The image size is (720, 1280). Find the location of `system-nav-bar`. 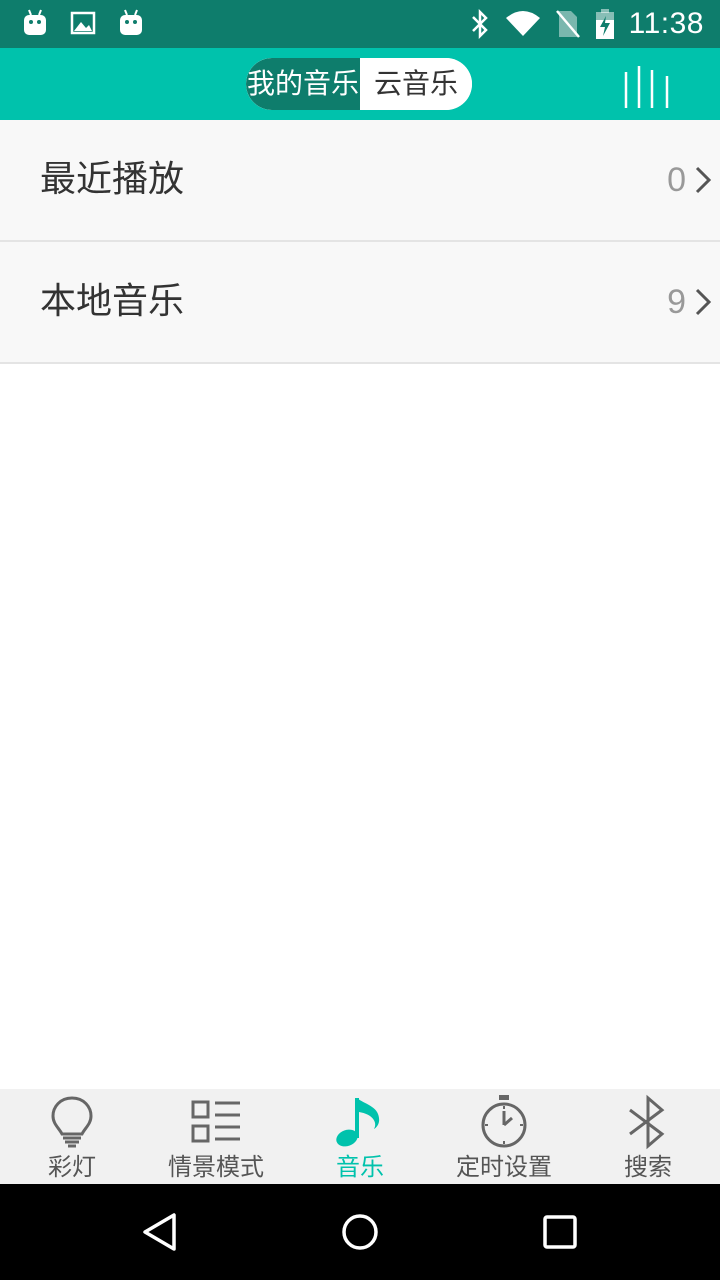

system-nav-bar is located at coordinates (360, 1232).